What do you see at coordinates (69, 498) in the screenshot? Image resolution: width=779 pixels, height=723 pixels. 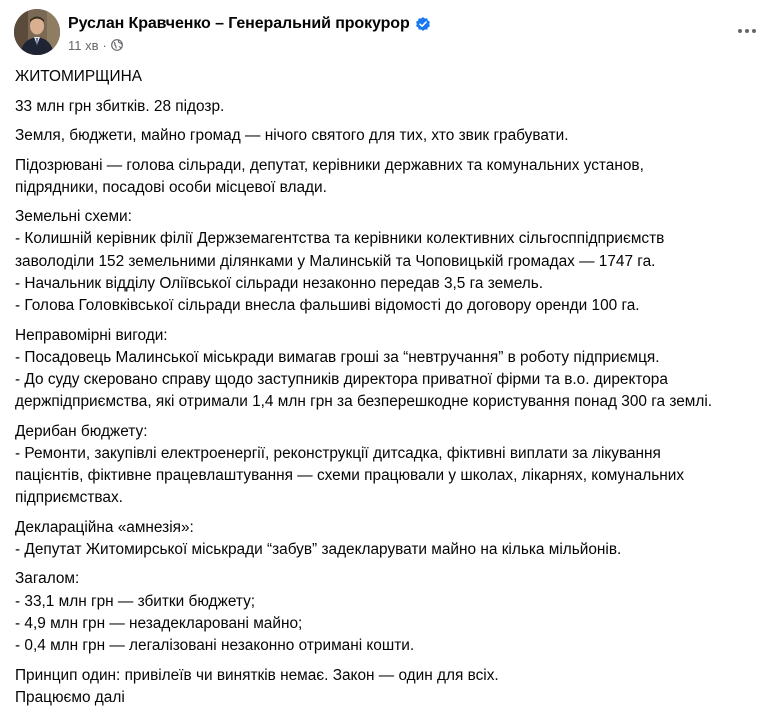 I see `post-text-line: підприємствах.` at bounding box center [69, 498].